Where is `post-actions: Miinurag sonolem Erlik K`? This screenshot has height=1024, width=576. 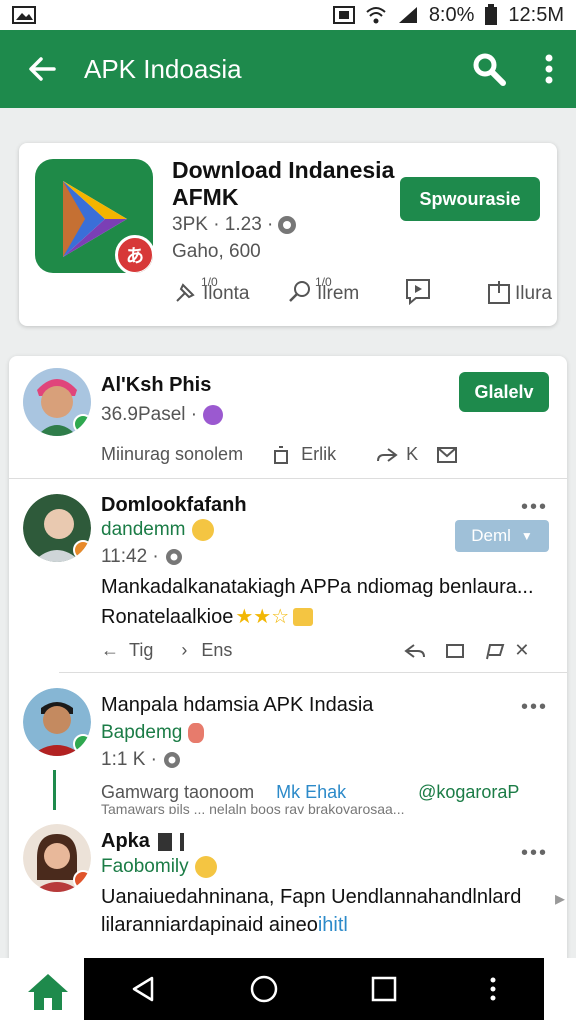 post-actions: Miinurag sonolem Erlik K is located at coordinates (326, 454).